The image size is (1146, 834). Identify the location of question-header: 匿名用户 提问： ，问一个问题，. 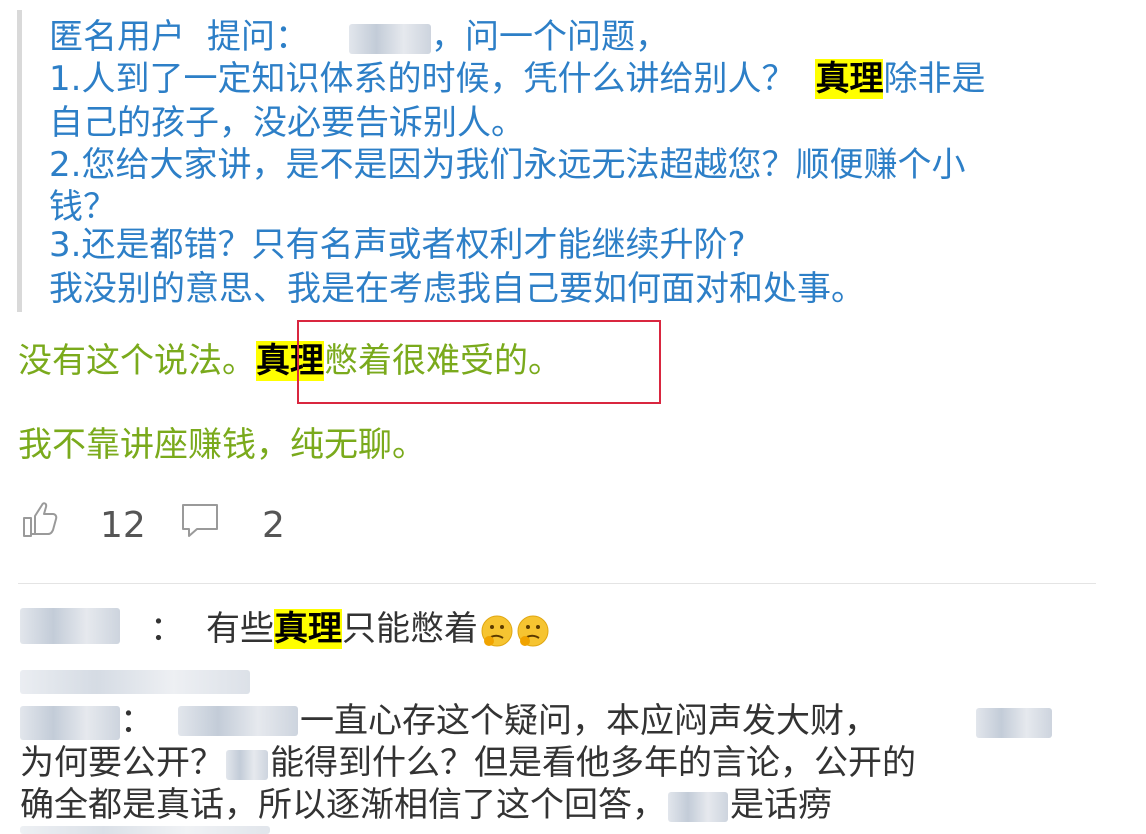
(359, 37).